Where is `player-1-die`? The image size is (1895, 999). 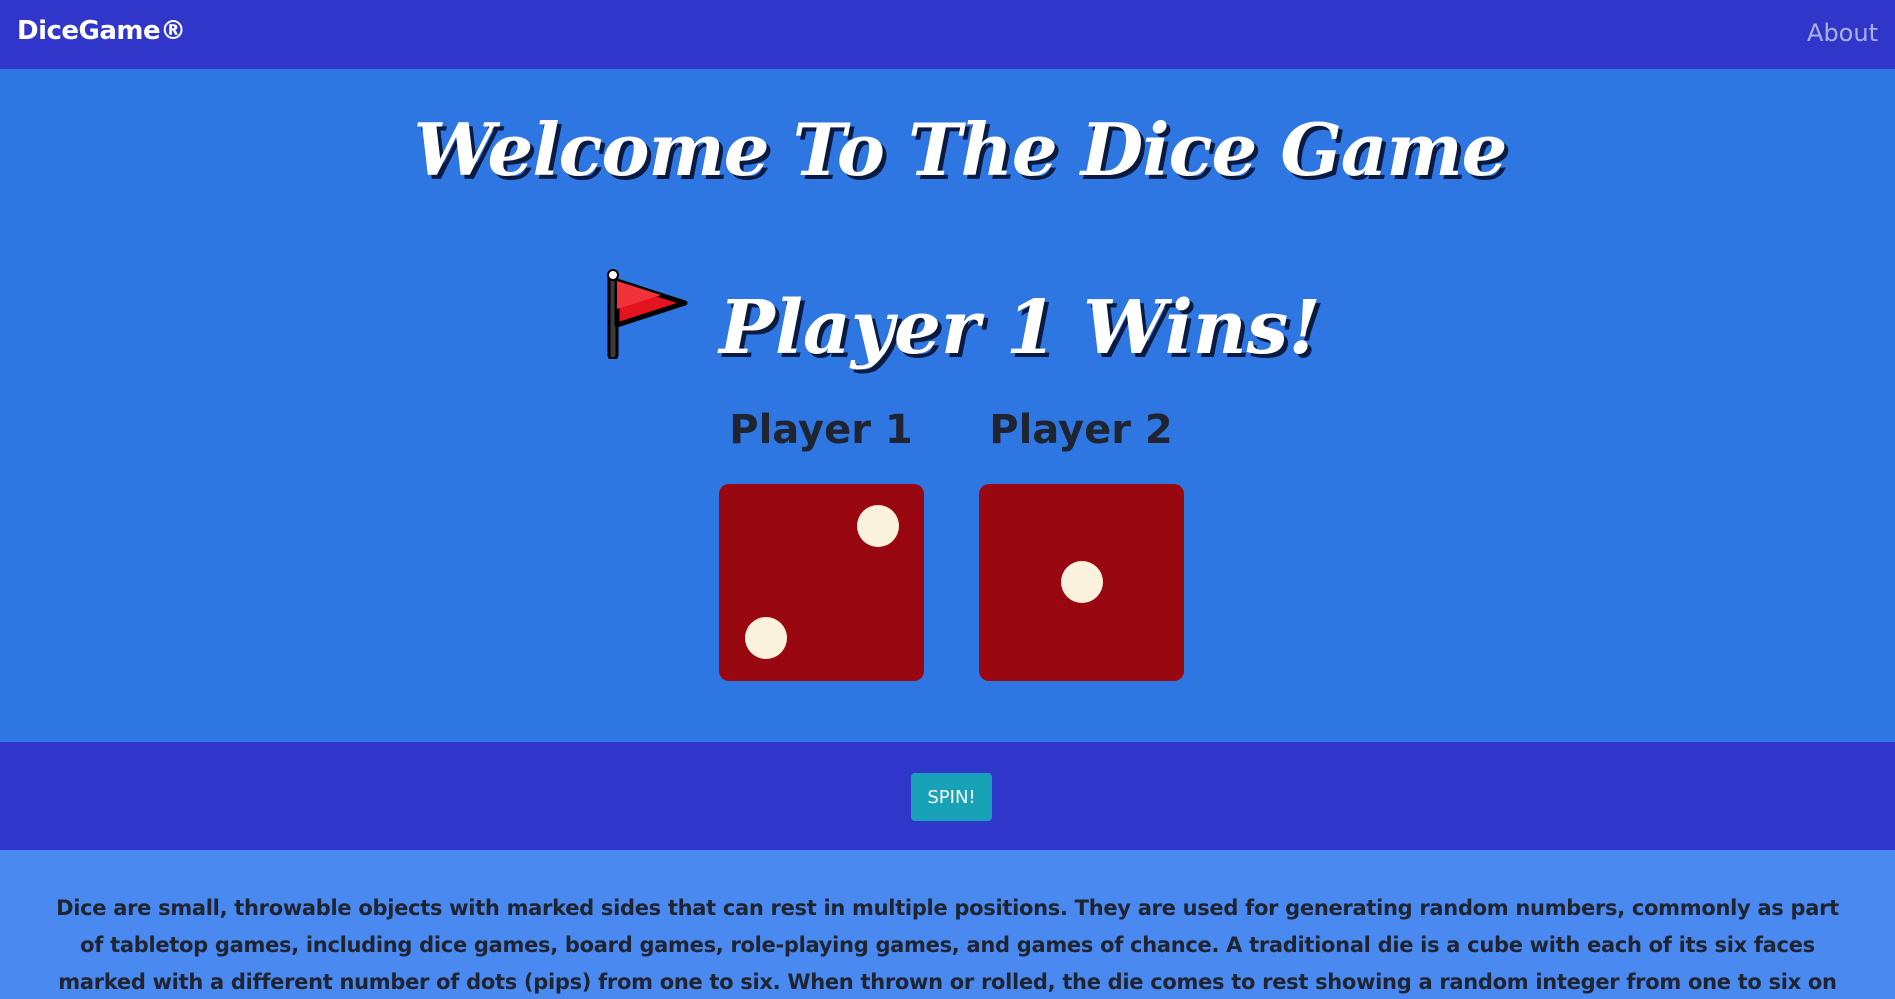 player-1-die is located at coordinates (821, 582).